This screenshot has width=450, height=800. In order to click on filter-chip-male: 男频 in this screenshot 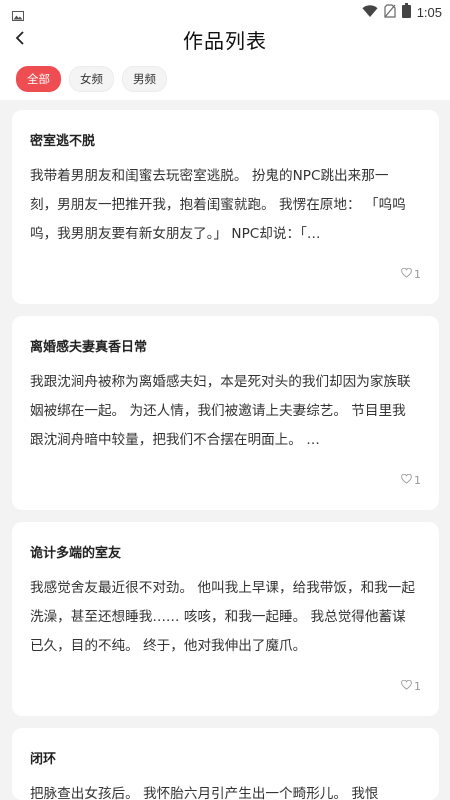, I will do `click(144, 79)`.